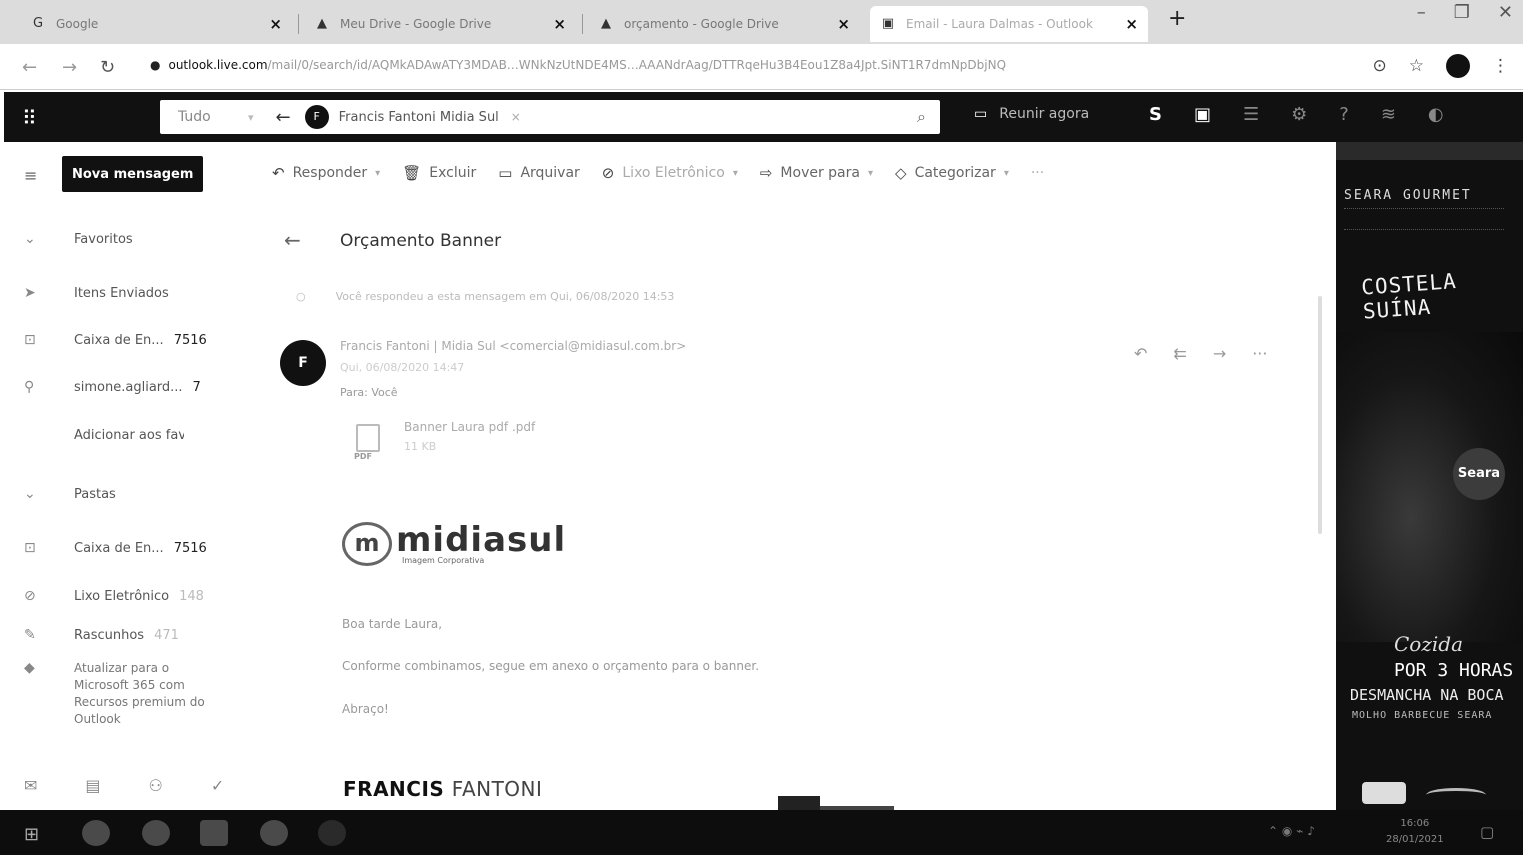 The image size is (1523, 855). I want to click on calendar-icon: ▤, so click(92, 785).